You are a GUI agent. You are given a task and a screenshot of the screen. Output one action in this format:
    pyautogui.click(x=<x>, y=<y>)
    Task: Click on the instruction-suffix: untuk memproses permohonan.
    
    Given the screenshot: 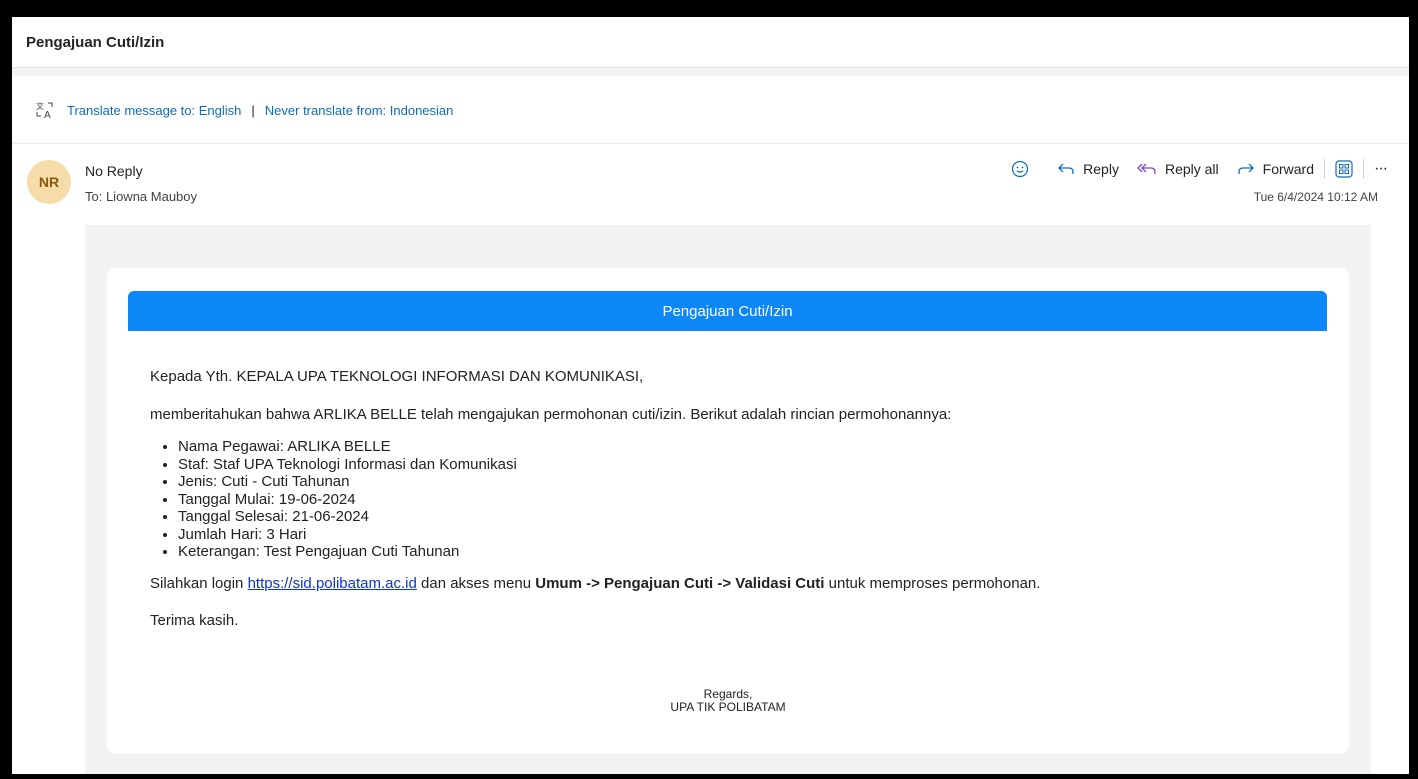 What is the action you would take?
    pyautogui.click(x=932, y=583)
    